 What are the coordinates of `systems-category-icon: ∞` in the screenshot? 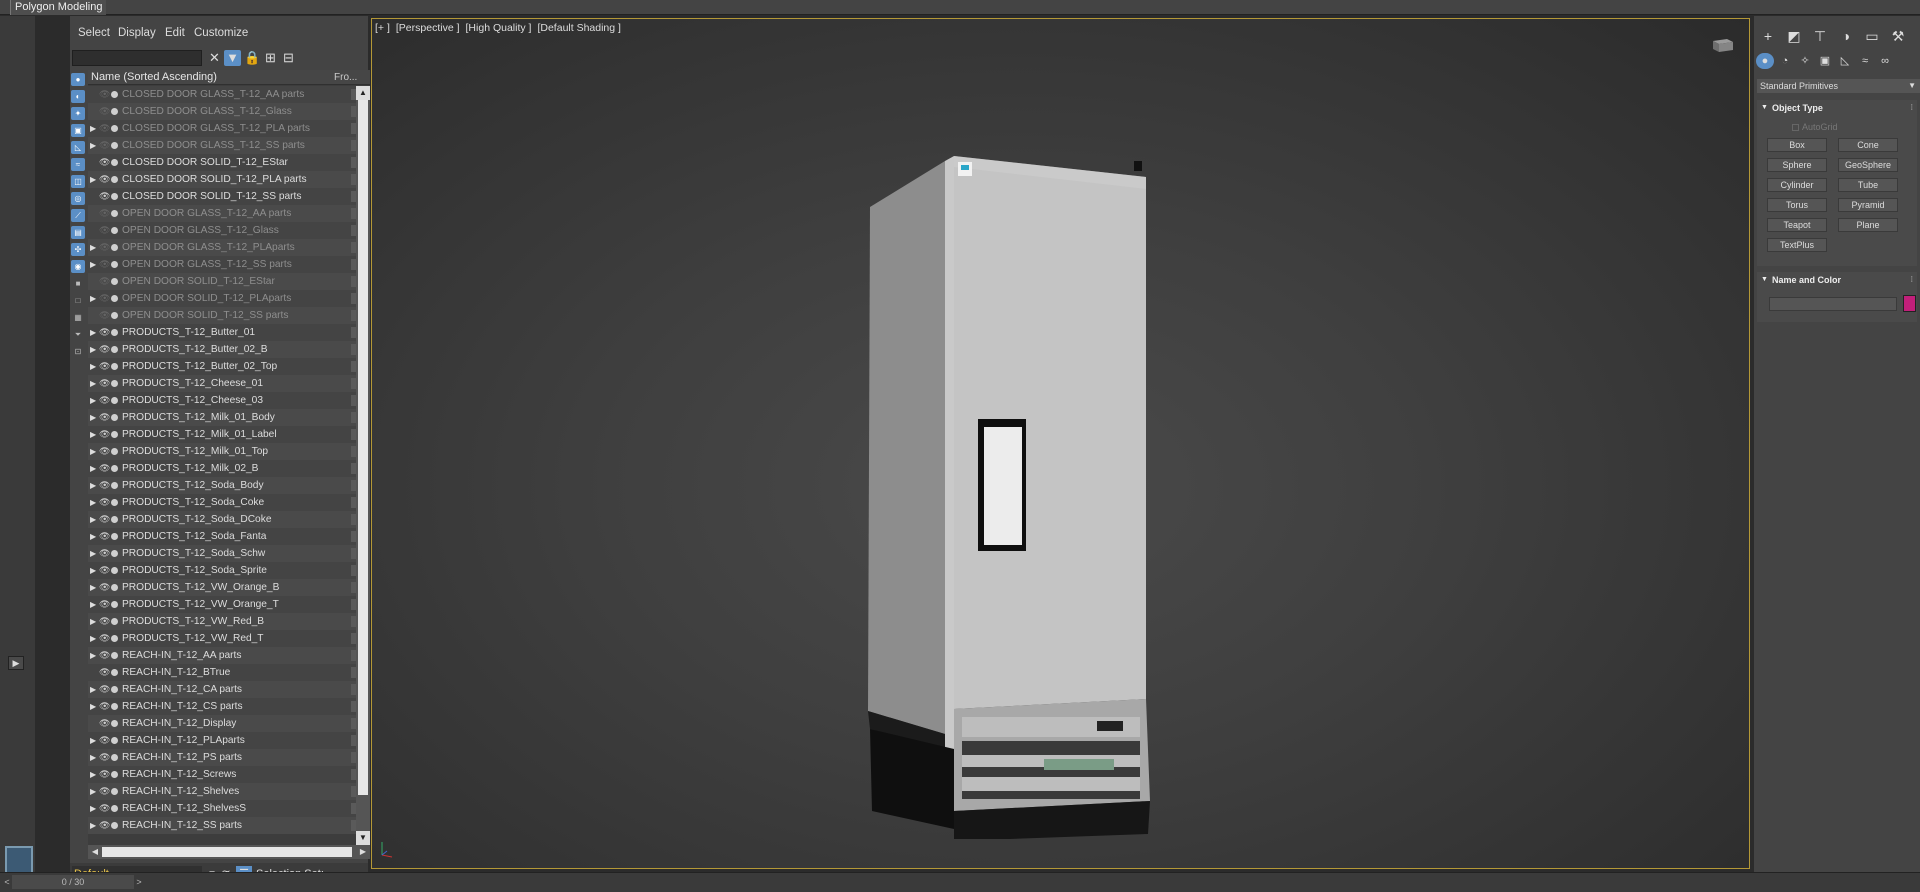 It's located at (1885, 61).